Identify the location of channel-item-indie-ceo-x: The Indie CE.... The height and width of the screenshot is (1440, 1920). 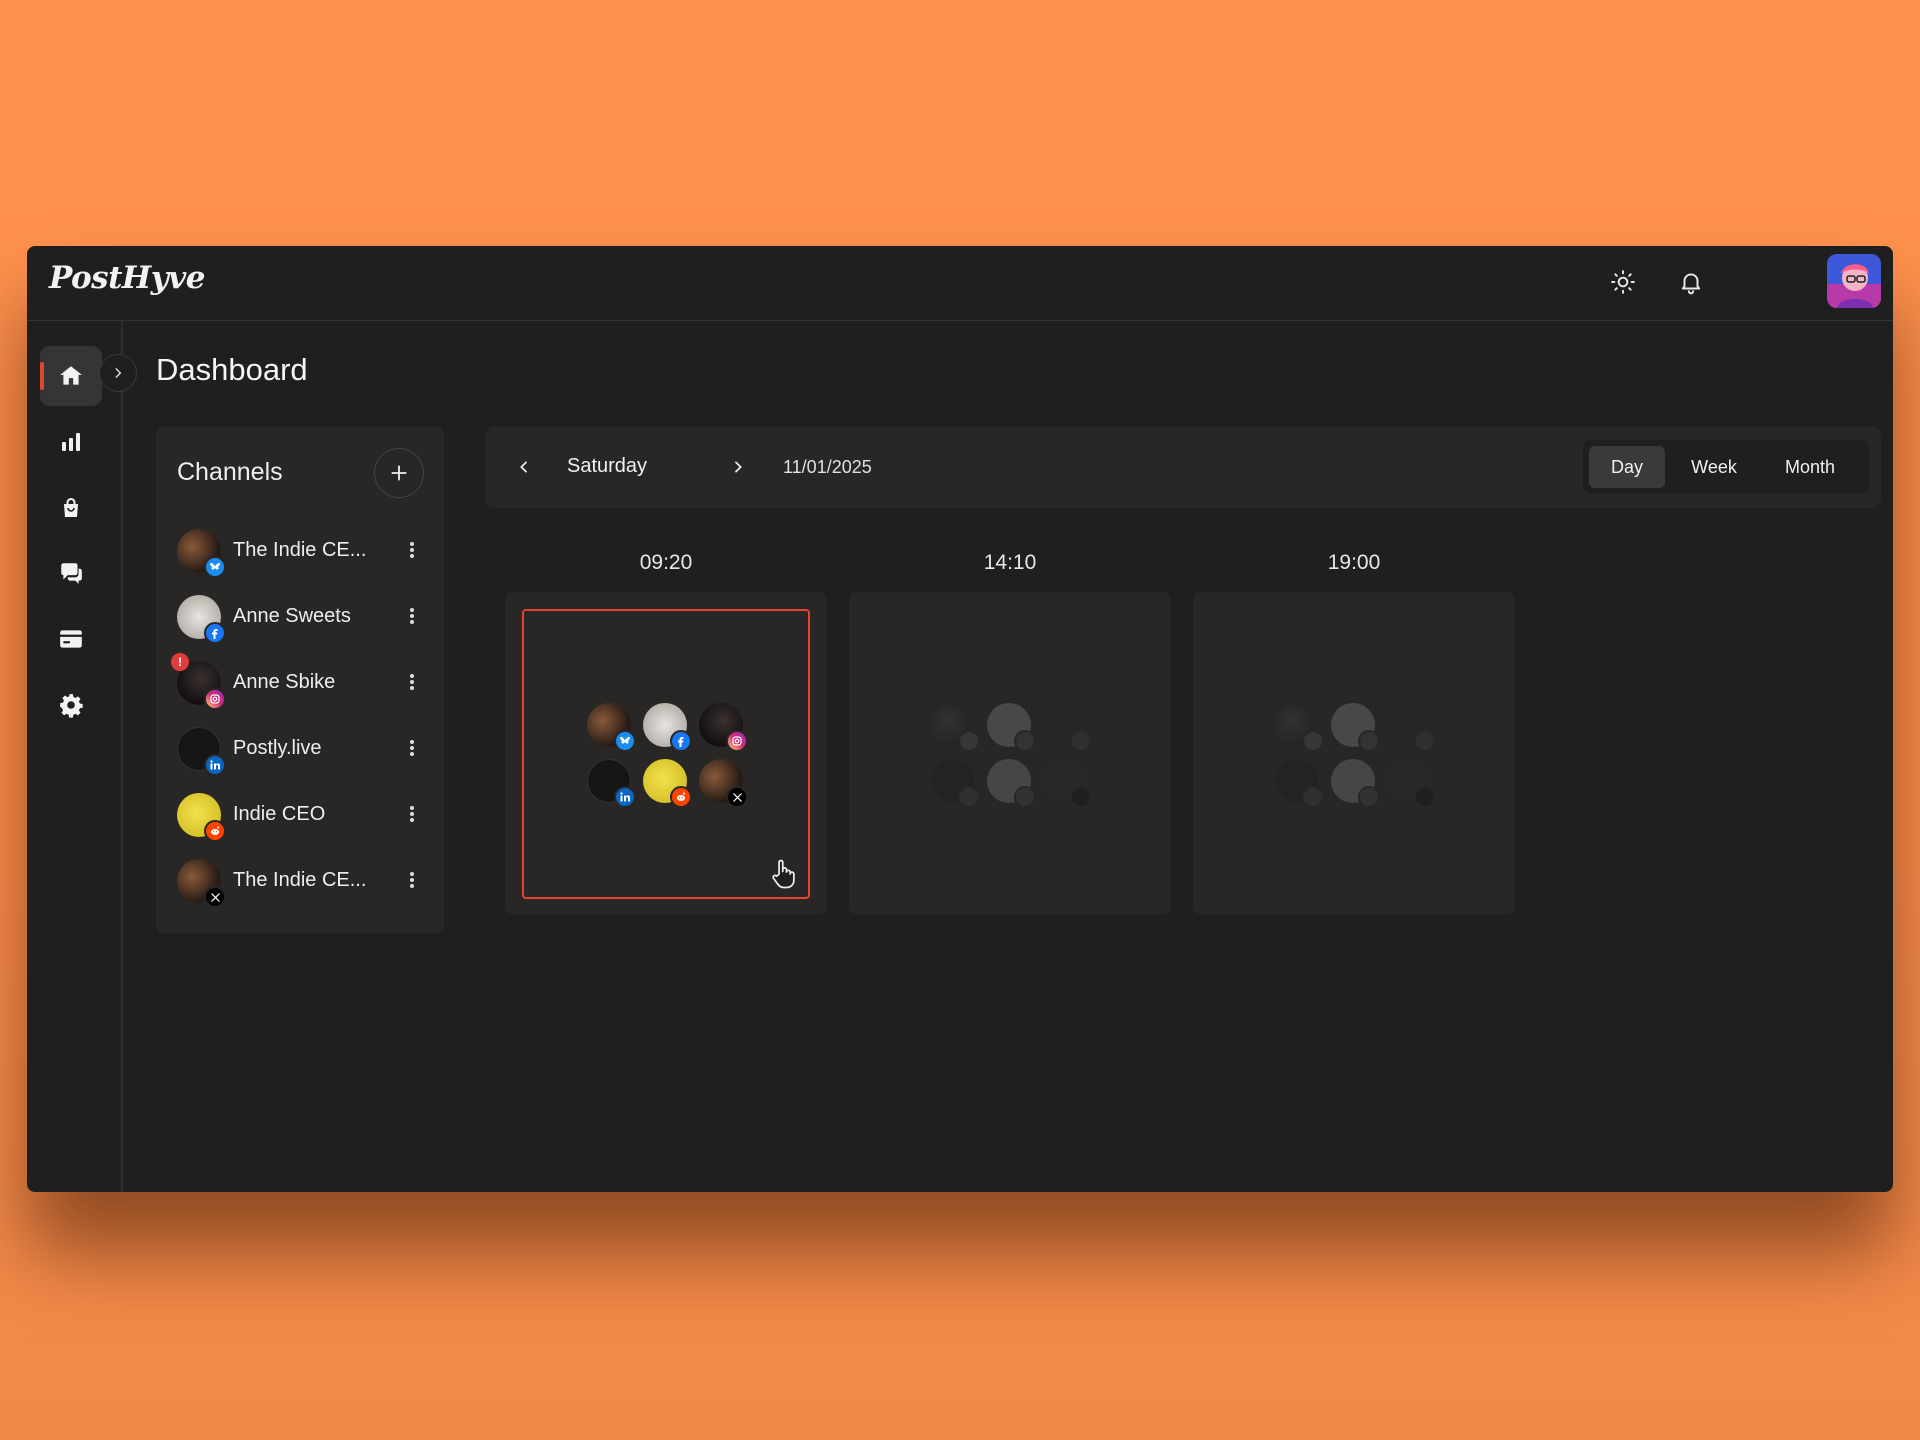
(302, 881).